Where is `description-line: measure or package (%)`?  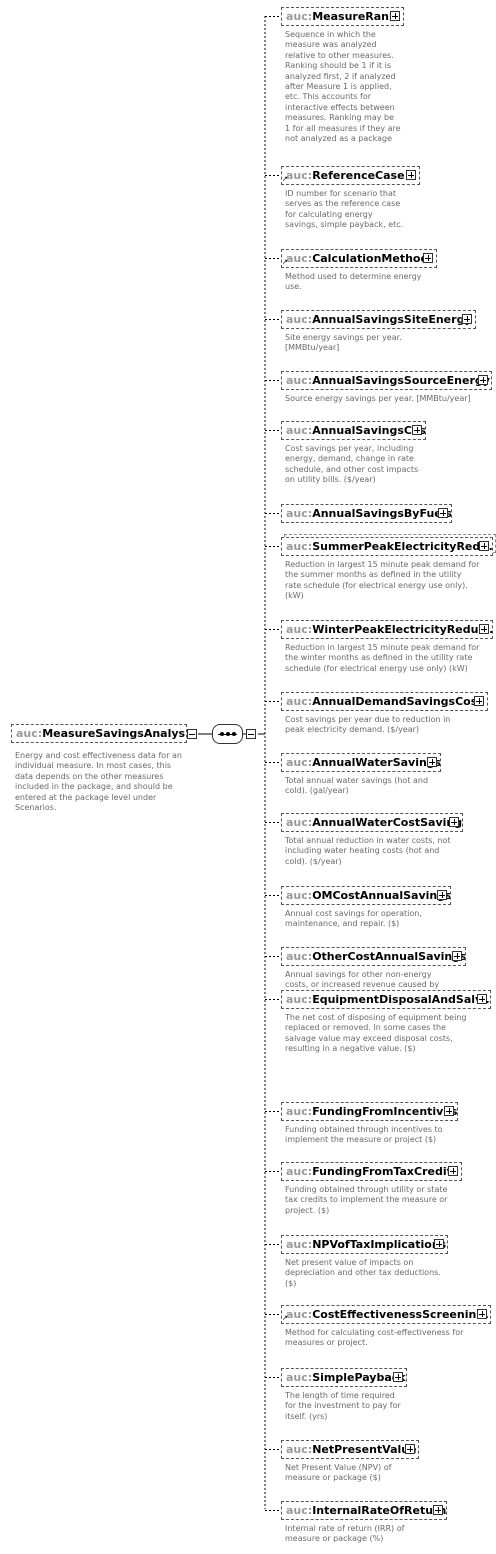
description-line: measure or package (%) is located at coordinates (334, 1539).